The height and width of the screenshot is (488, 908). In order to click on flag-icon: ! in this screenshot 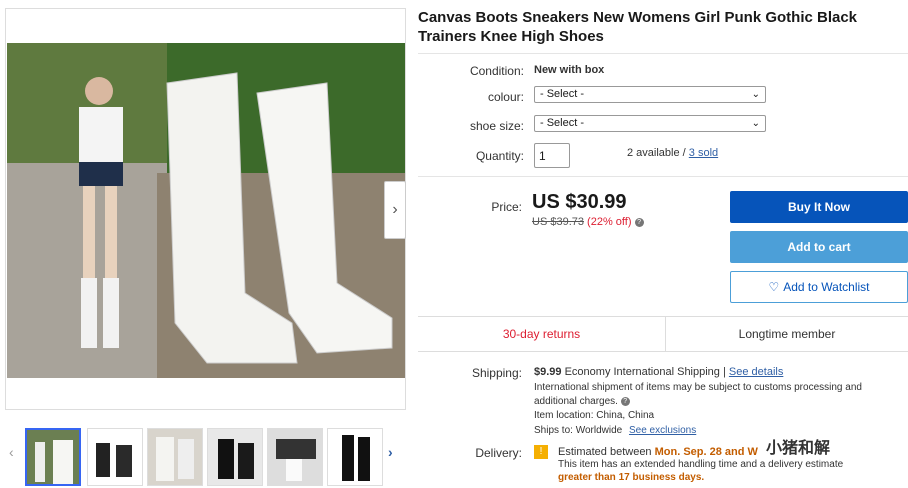, I will do `click(541, 452)`.